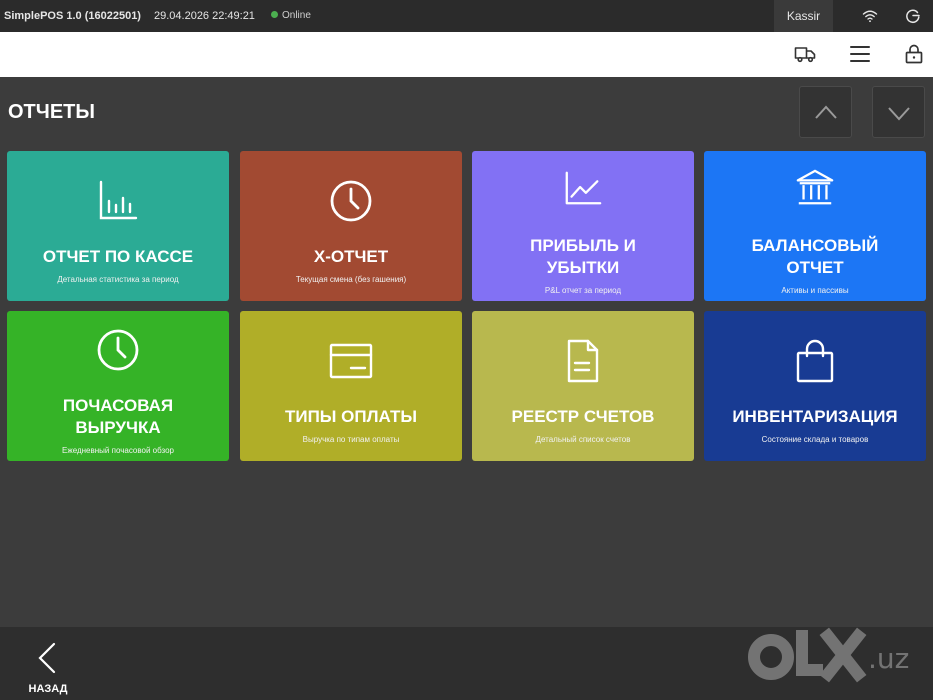 Image resolution: width=933 pixels, height=700 pixels. Describe the element at coordinates (583, 245) in the screenshot. I see `tile-title-line1: ПРИБЫЛЬ И` at that location.